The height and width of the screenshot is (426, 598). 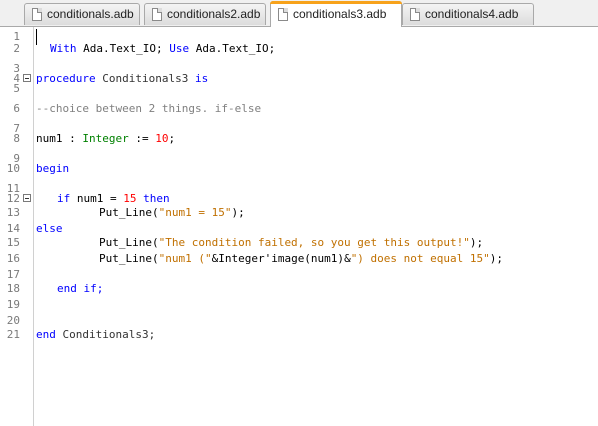 I want to click on code-text: num1 : Integer := 10;, so click(x=105, y=139).